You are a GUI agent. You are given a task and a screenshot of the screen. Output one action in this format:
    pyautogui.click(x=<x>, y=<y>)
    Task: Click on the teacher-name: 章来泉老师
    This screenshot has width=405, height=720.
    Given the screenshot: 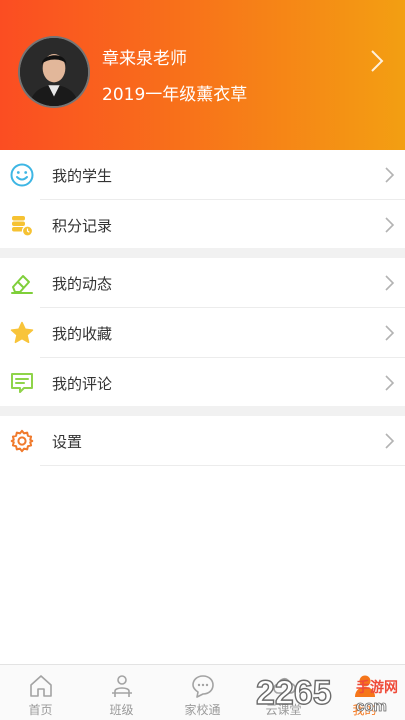 What is the action you would take?
    pyautogui.click(x=144, y=59)
    